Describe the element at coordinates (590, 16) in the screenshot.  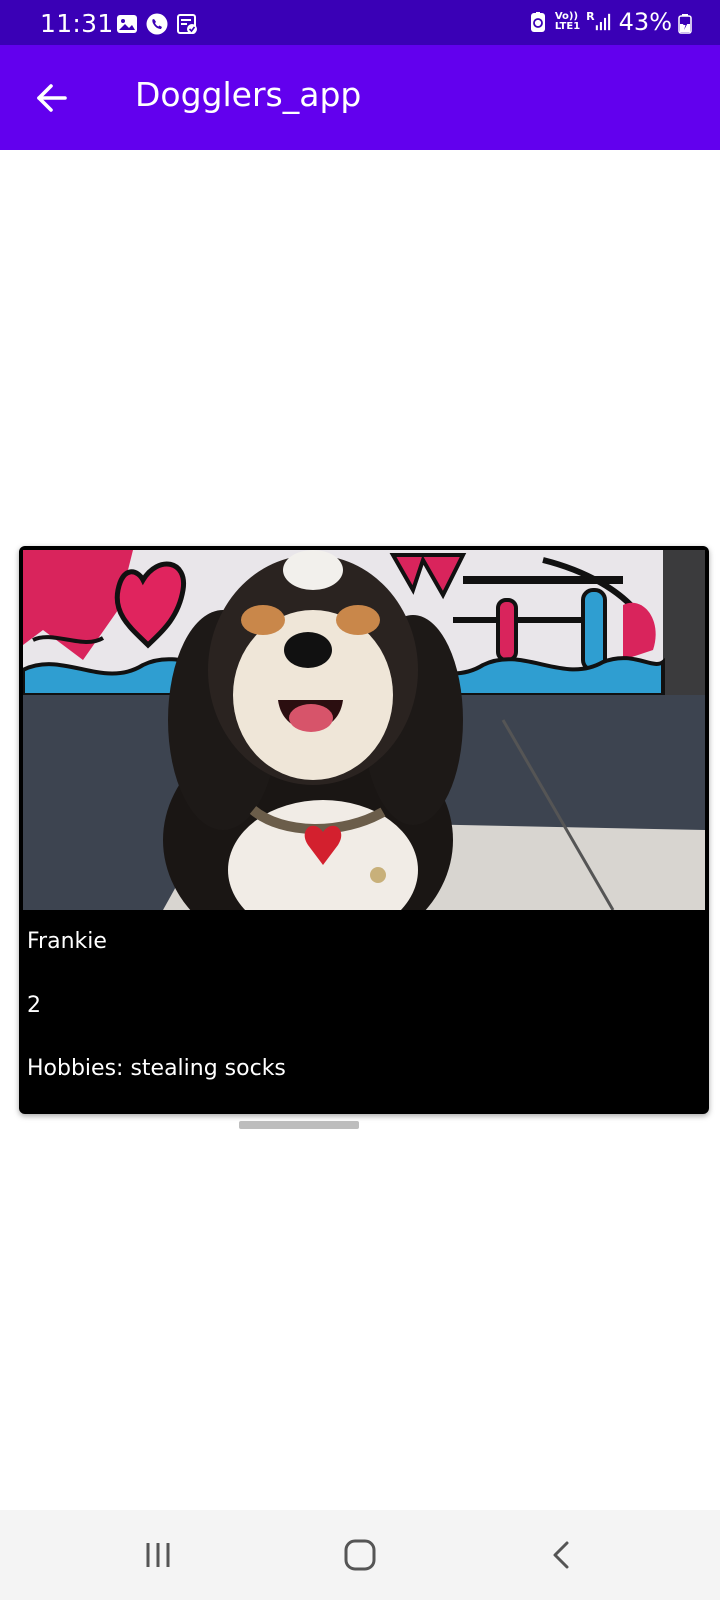
I see `roaming-label: R` at that location.